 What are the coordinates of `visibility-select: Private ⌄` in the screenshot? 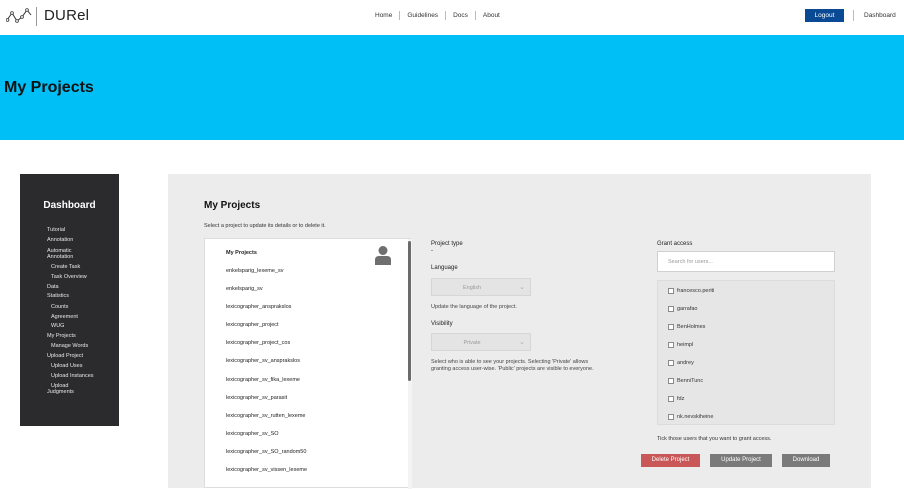 It's located at (481, 342).